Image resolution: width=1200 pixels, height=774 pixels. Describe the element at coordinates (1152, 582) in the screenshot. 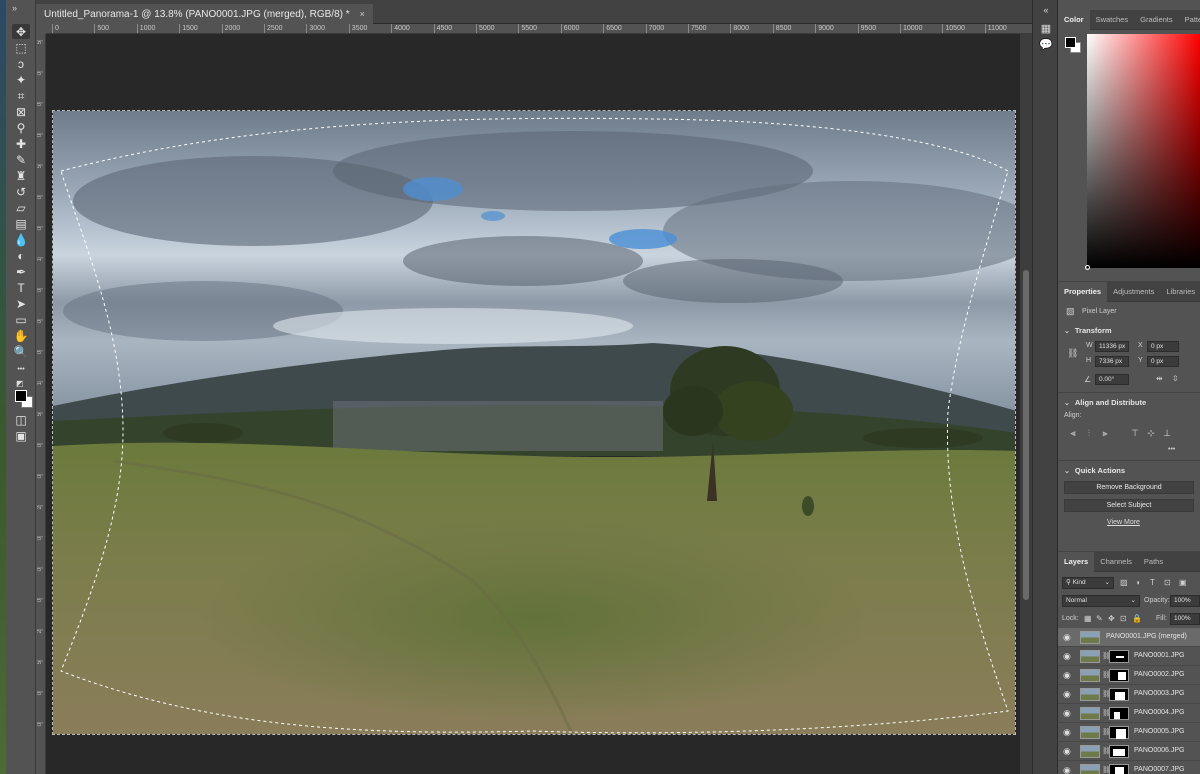

I see `filter-type-icon: T` at that location.